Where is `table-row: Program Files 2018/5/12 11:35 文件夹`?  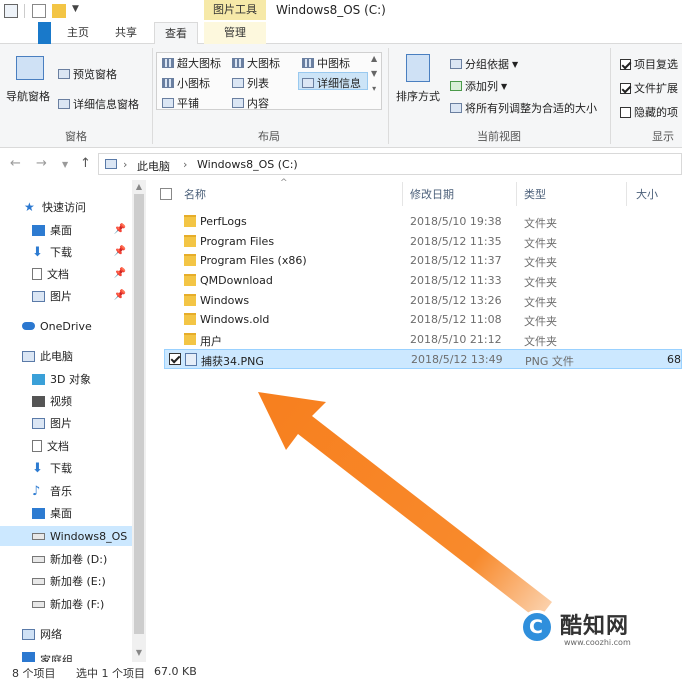 table-row: Program Files 2018/5/12 11:35 文件夹 is located at coordinates (423, 242).